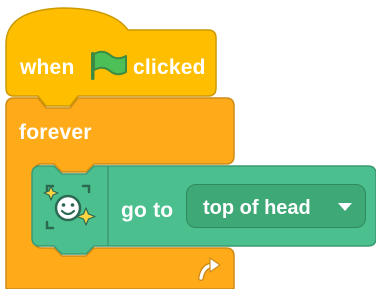 This screenshot has width=376, height=289. What do you see at coordinates (257, 208) in the screenshot?
I see `target-dropdown-value: top of head` at bounding box center [257, 208].